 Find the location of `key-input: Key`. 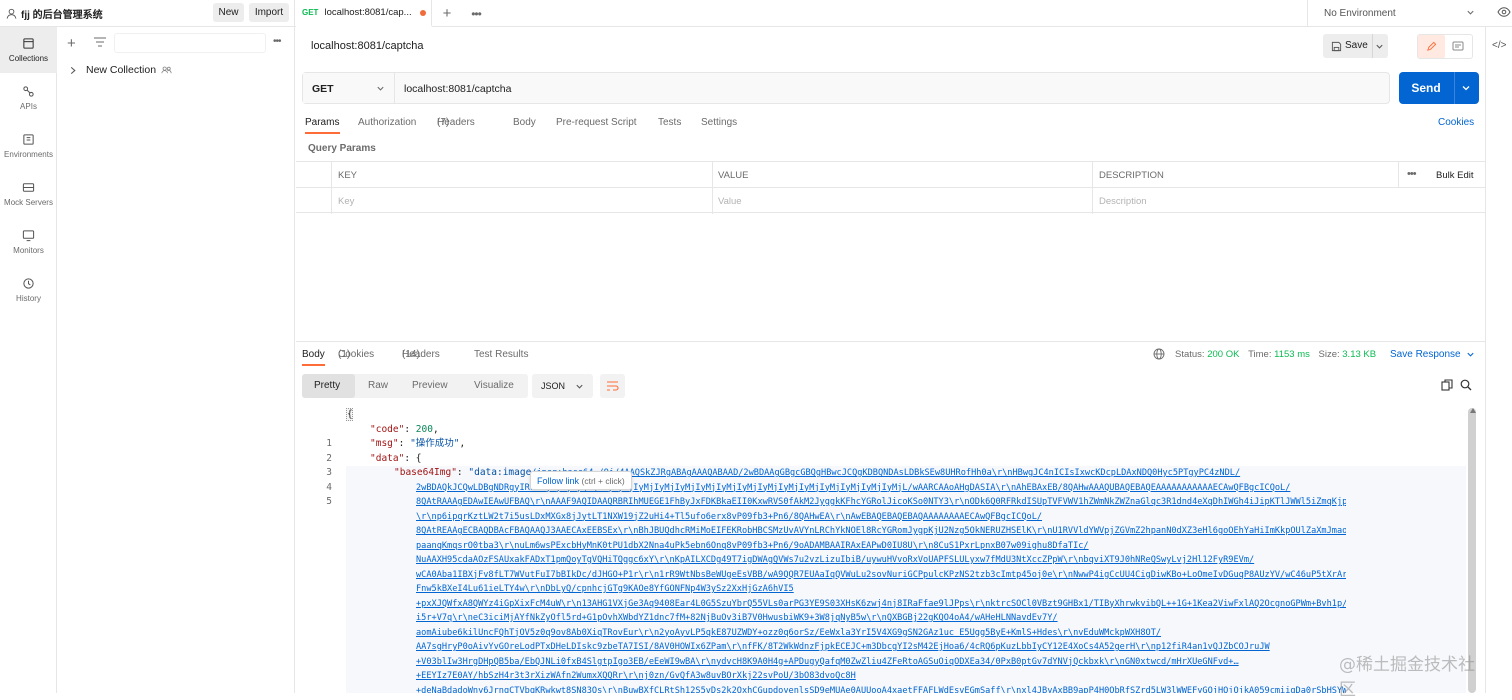

key-input: Key is located at coordinates (346, 201).